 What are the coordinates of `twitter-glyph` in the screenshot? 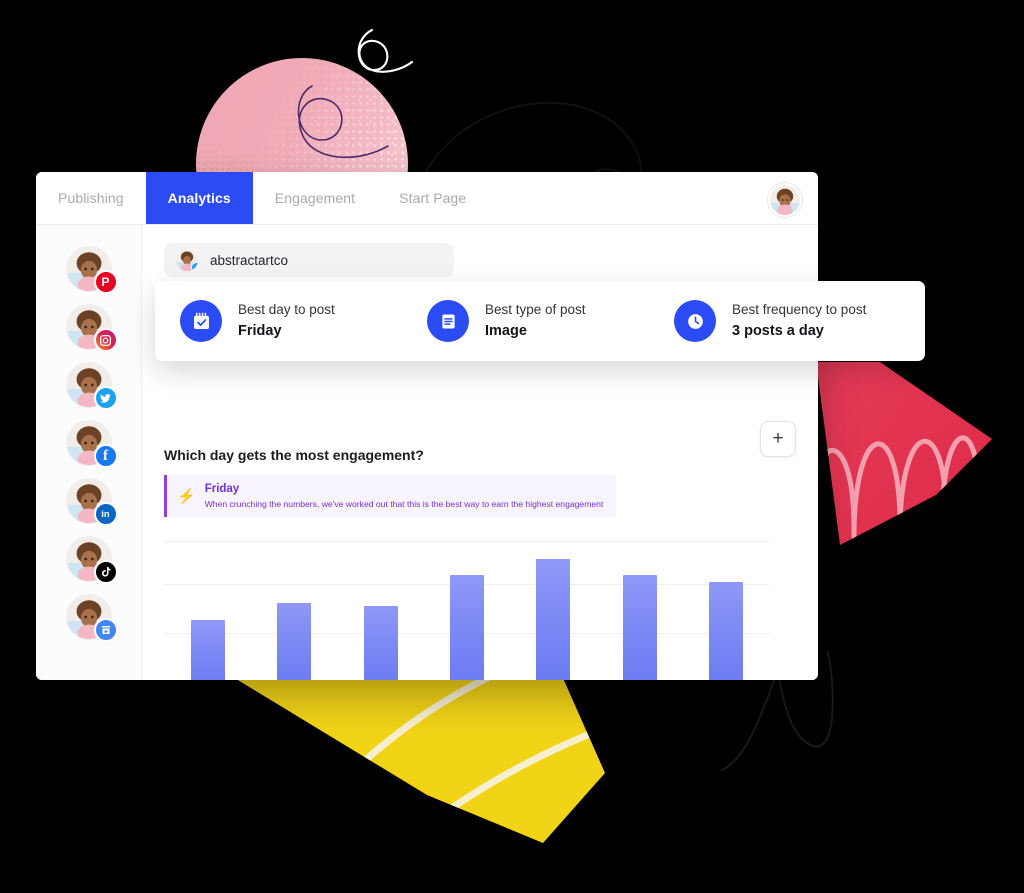 It's located at (105, 398).